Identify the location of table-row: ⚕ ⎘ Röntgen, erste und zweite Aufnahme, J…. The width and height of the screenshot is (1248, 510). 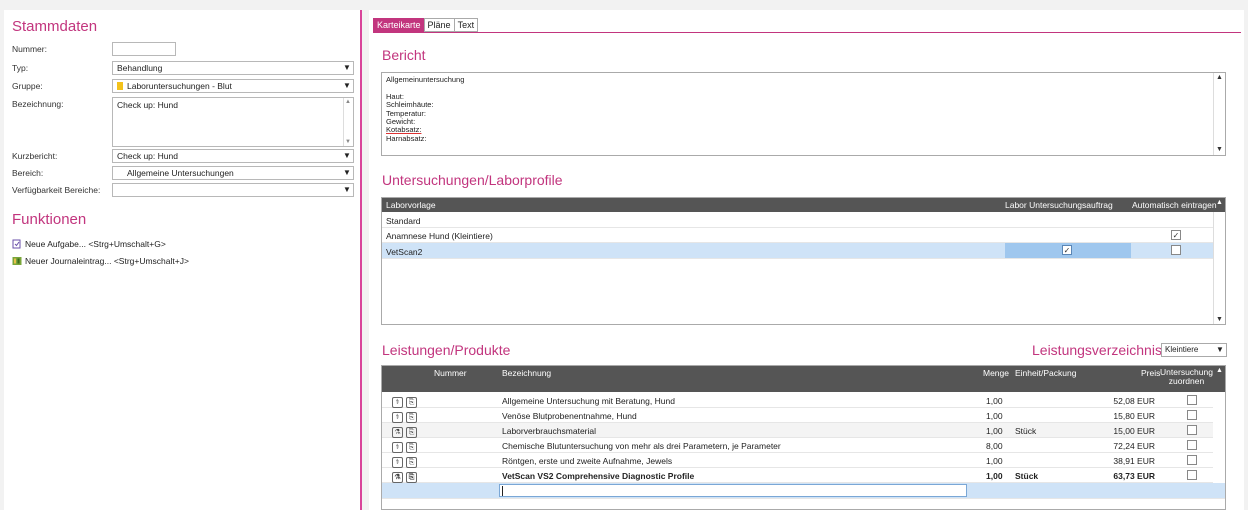
(797, 460).